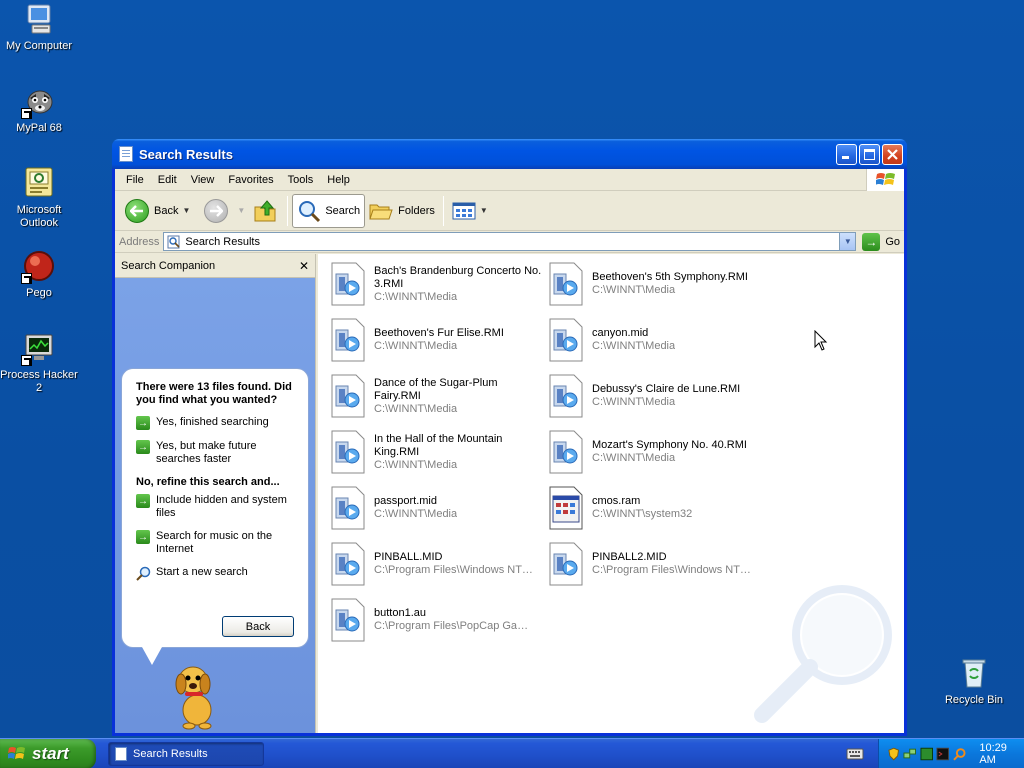 The image size is (1024, 768). I want to click on file-meta: Beethoven's Fur Elise.RMI C:\WINNT\Media, so click(439, 340).